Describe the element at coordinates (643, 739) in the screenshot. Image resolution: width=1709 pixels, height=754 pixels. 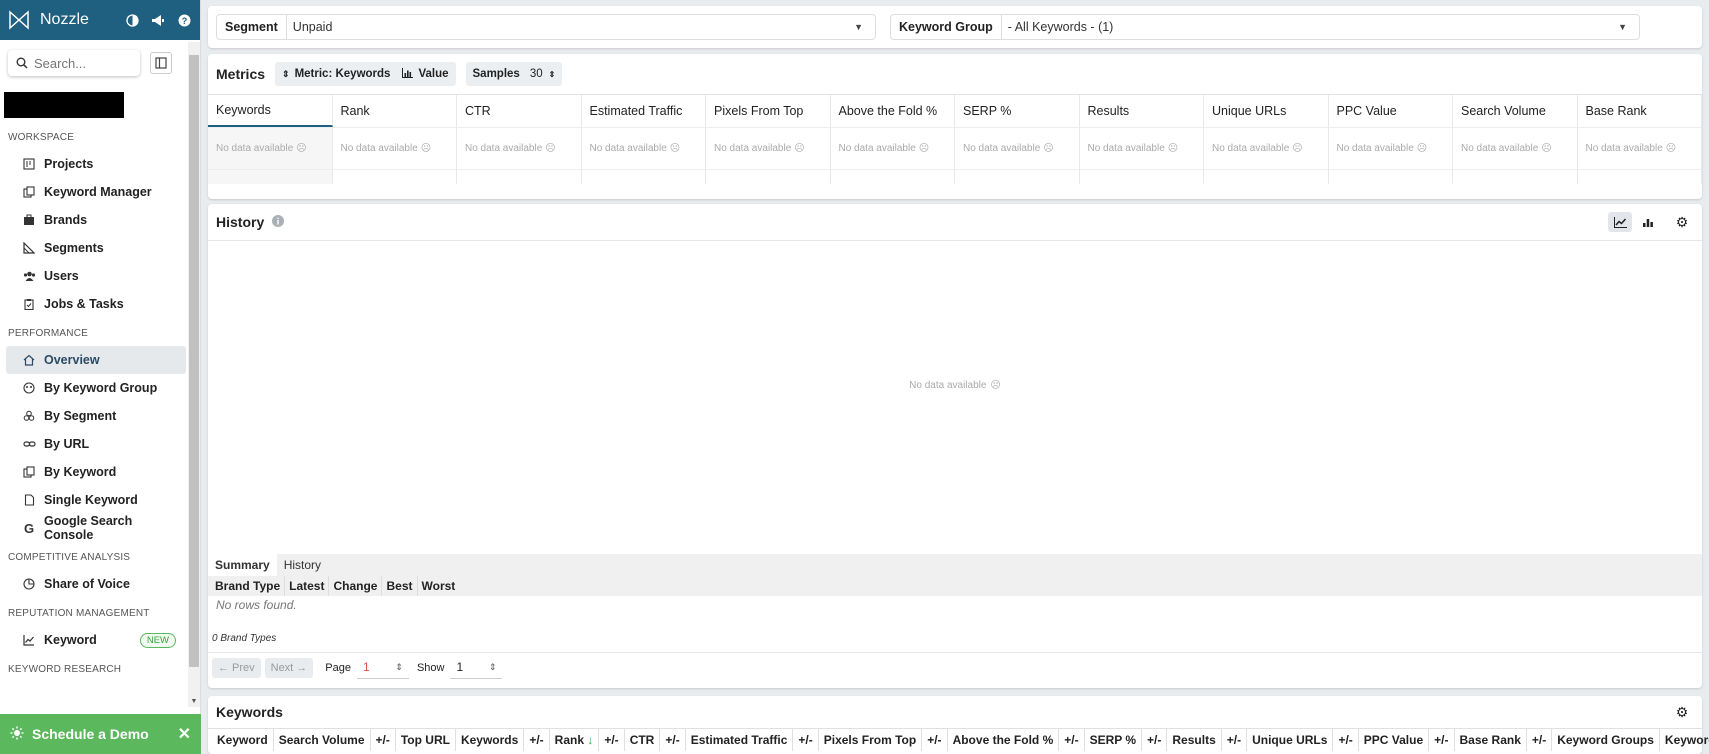
I see `keywords-column-header: CTR` at that location.